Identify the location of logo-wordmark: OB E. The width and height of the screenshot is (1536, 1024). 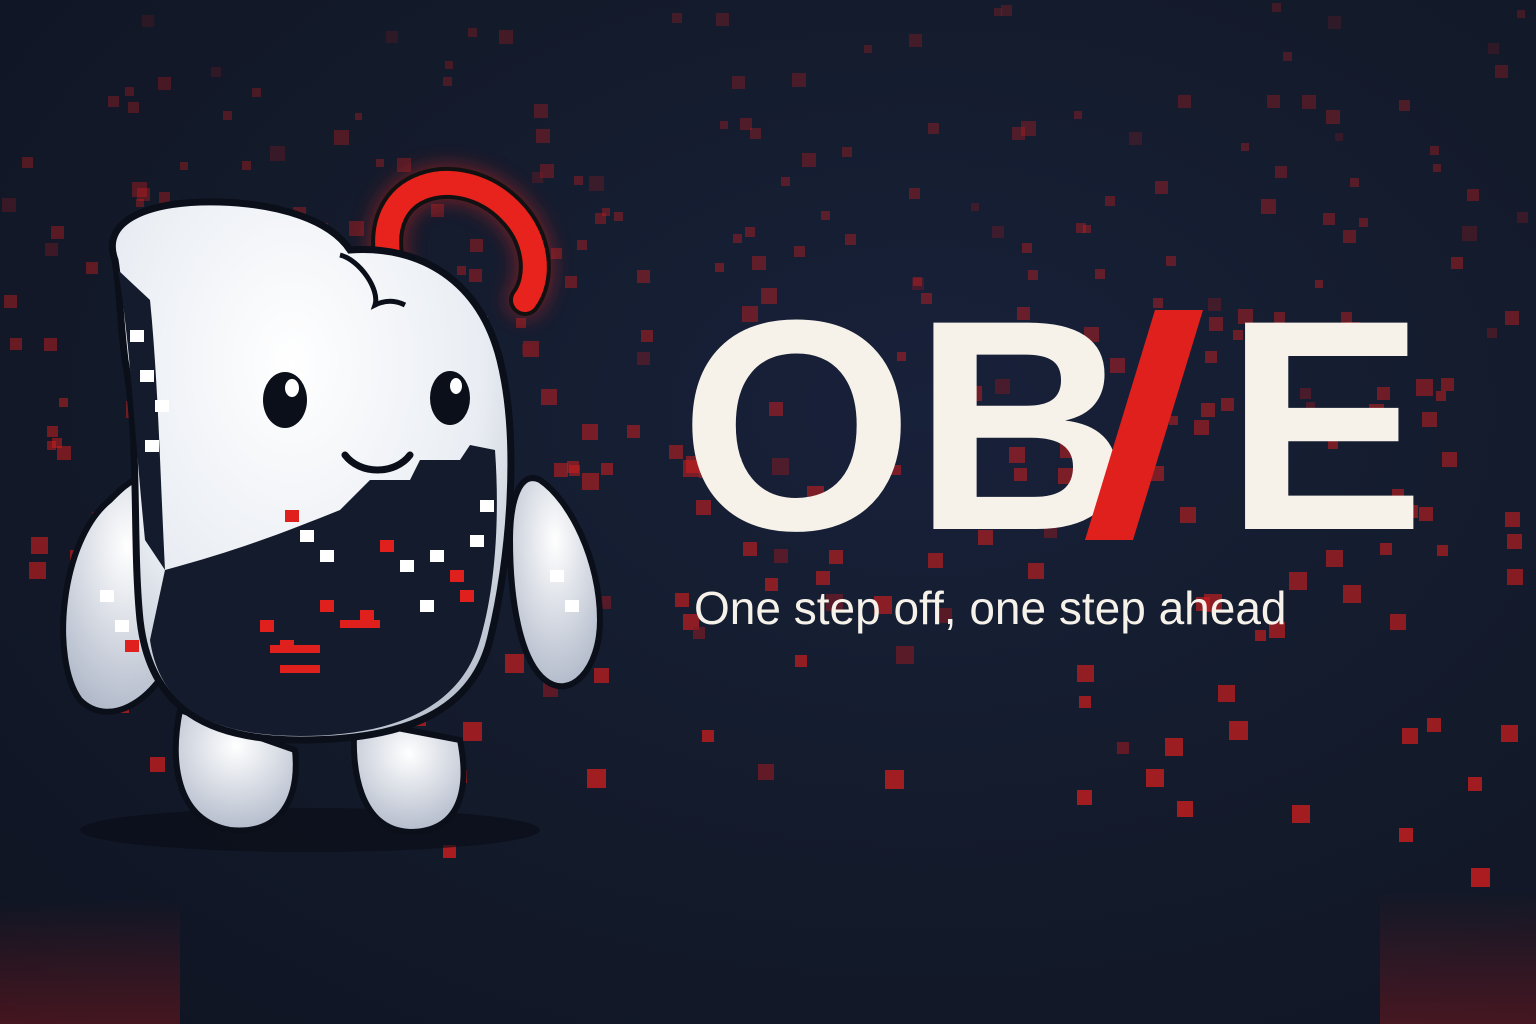
(1052, 425).